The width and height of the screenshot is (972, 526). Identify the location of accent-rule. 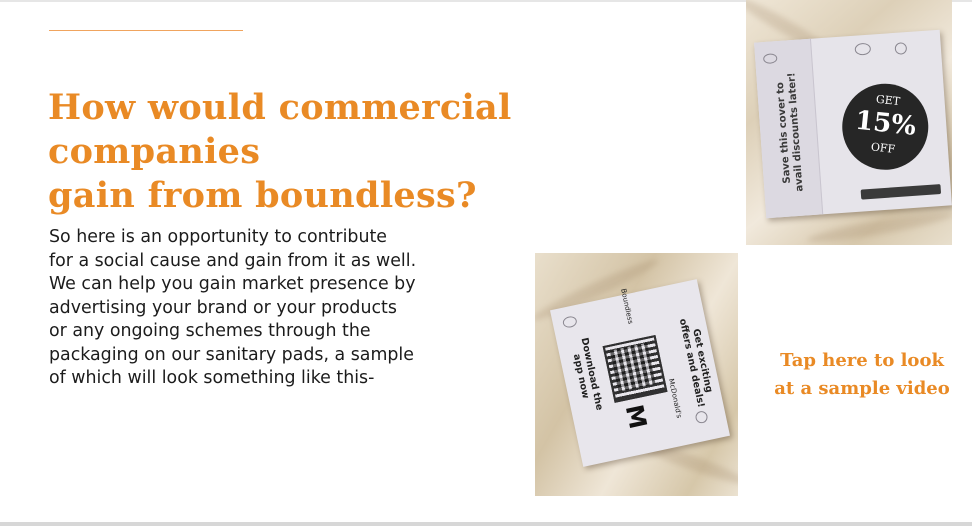
(146, 30).